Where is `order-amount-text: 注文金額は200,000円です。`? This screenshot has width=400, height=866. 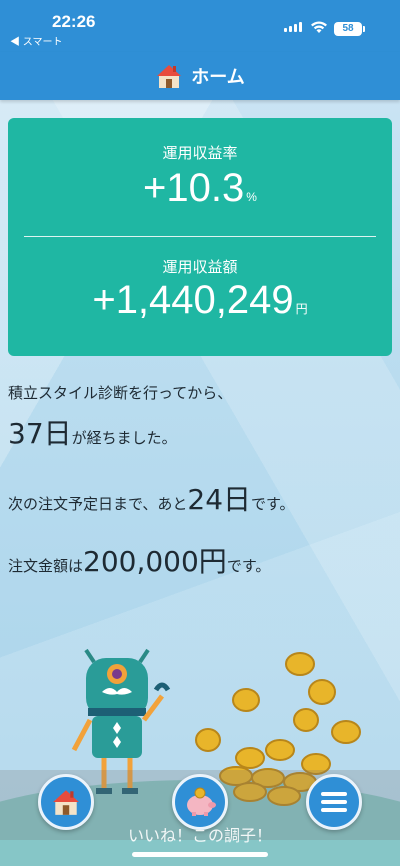
order-amount-text: 注文金額は200,000円です。 is located at coordinates (139, 560).